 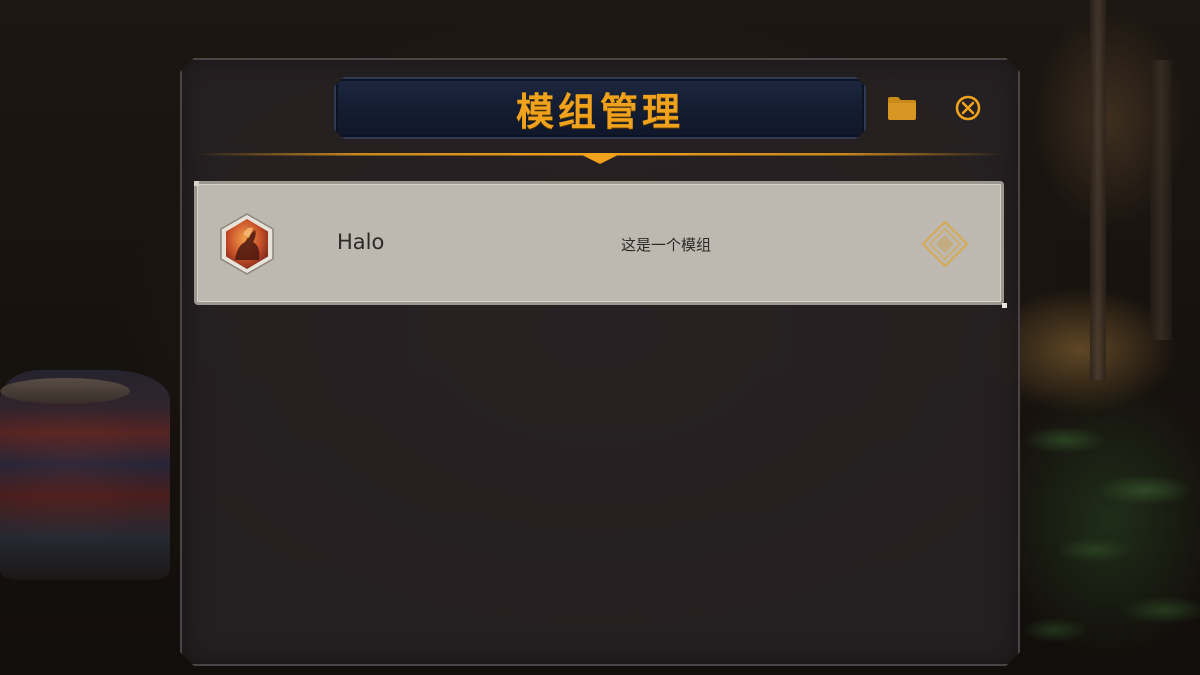 I want to click on dialog-title: 模组管理, so click(x=599, y=111).